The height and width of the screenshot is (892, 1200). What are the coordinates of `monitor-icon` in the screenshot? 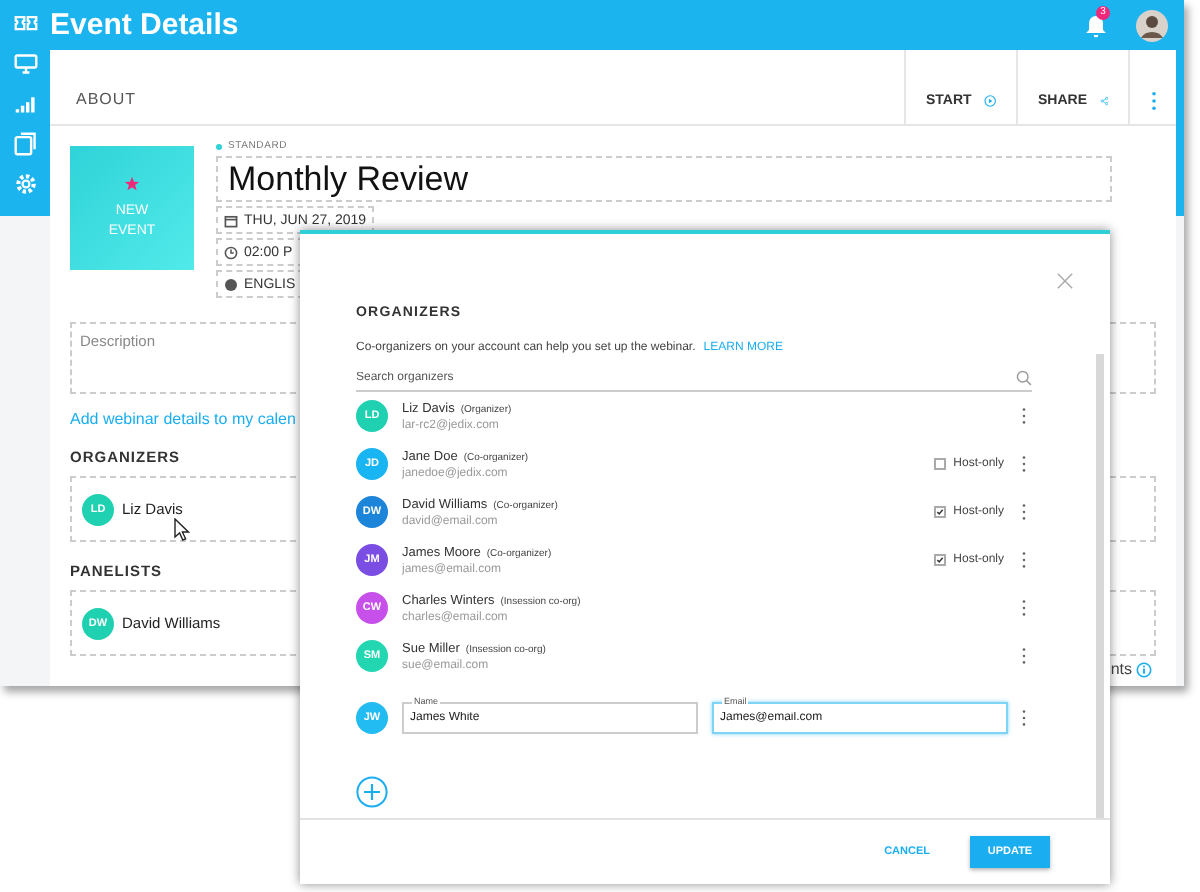 It's located at (25, 64).